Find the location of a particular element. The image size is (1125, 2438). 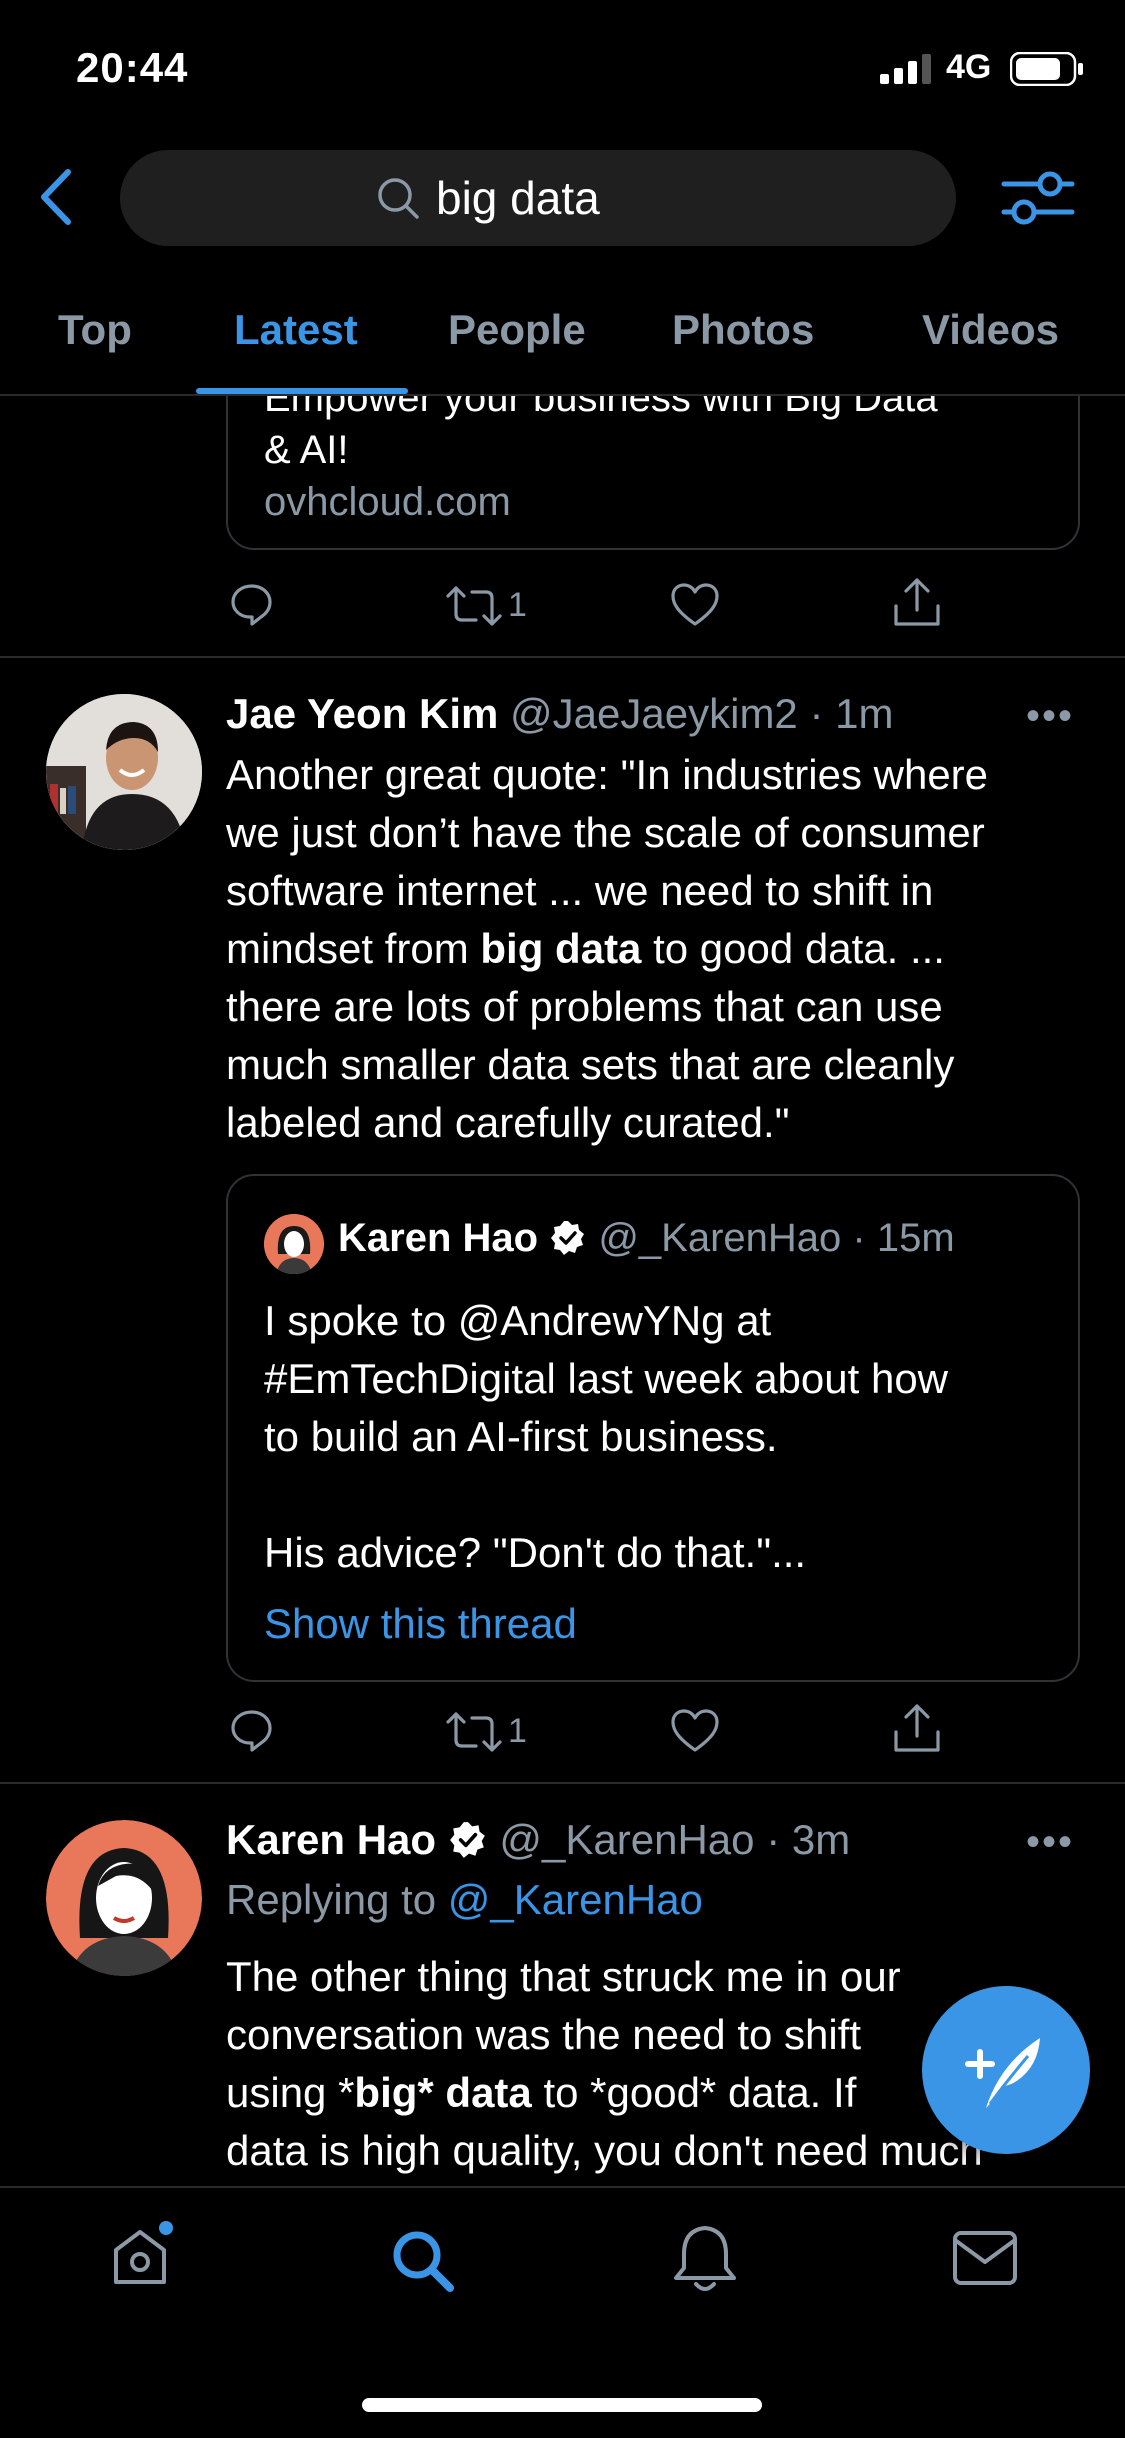

quoted-author-avatar is located at coordinates (294, 1244).